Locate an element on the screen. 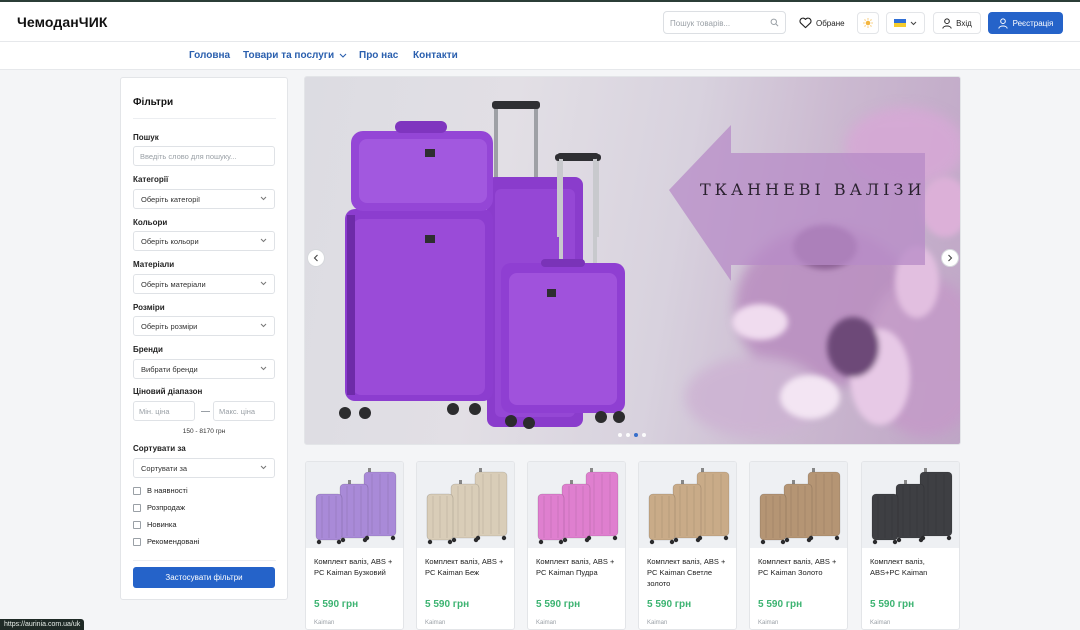 The image size is (1080, 630). materials-select: Оберіть матеріали is located at coordinates (204, 284).